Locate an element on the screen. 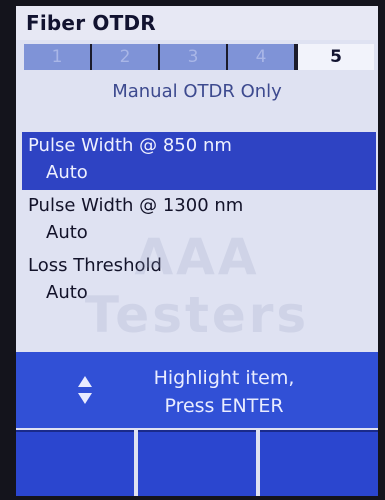 This screenshot has height=500, width=385. setting-name: Pulse Width @ 1300 nm is located at coordinates (136, 205).